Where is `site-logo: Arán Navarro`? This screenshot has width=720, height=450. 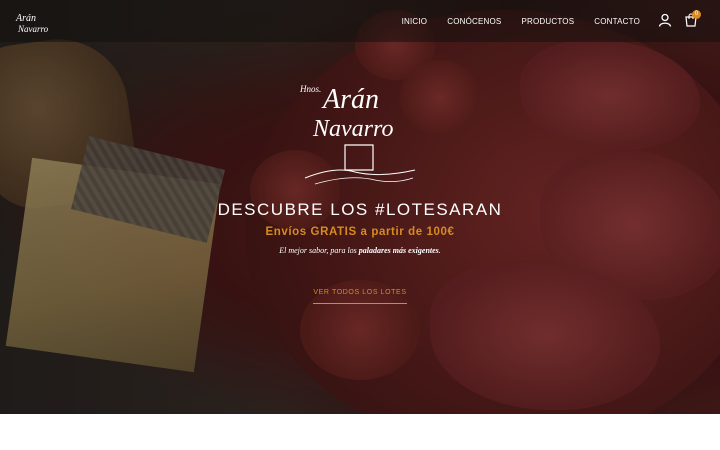
site-logo: Arán Navarro is located at coordinates (37, 22).